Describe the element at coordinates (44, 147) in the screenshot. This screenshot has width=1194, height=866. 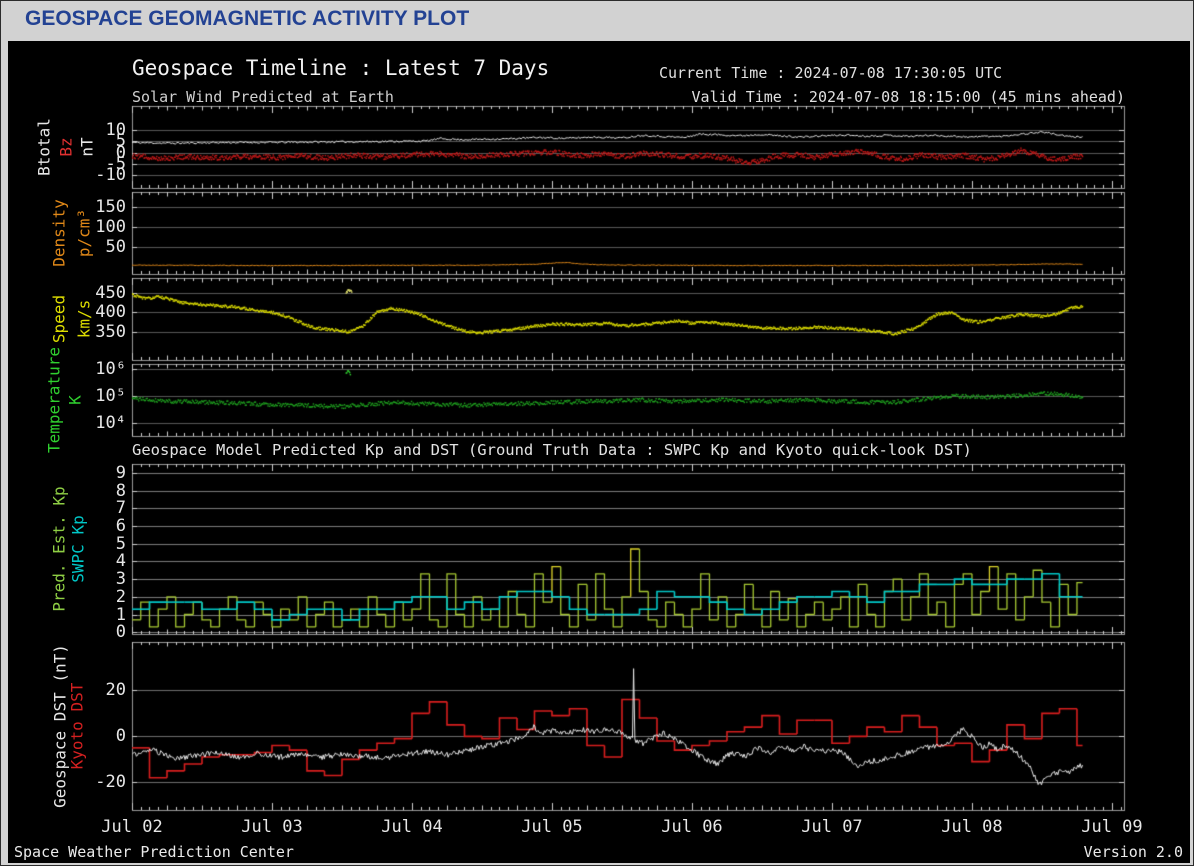
I see `bfield-axis-label: Btotal` at that location.